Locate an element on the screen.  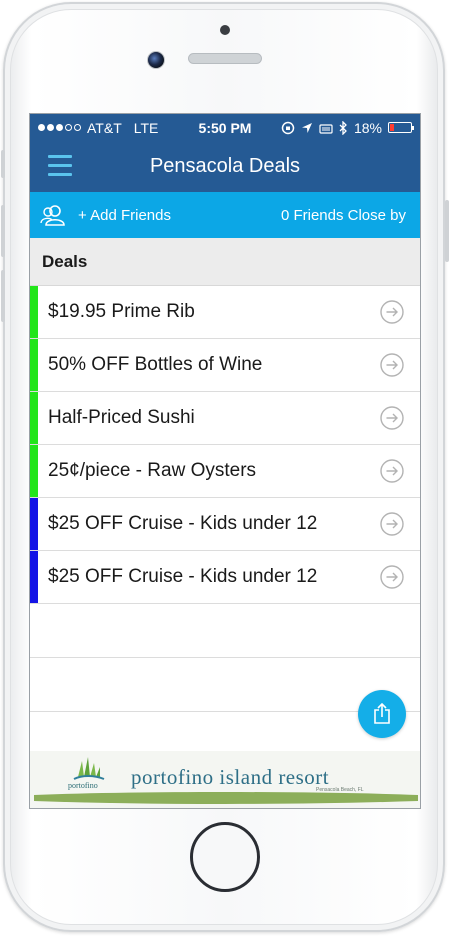
share-icon is located at coordinates (382, 713).